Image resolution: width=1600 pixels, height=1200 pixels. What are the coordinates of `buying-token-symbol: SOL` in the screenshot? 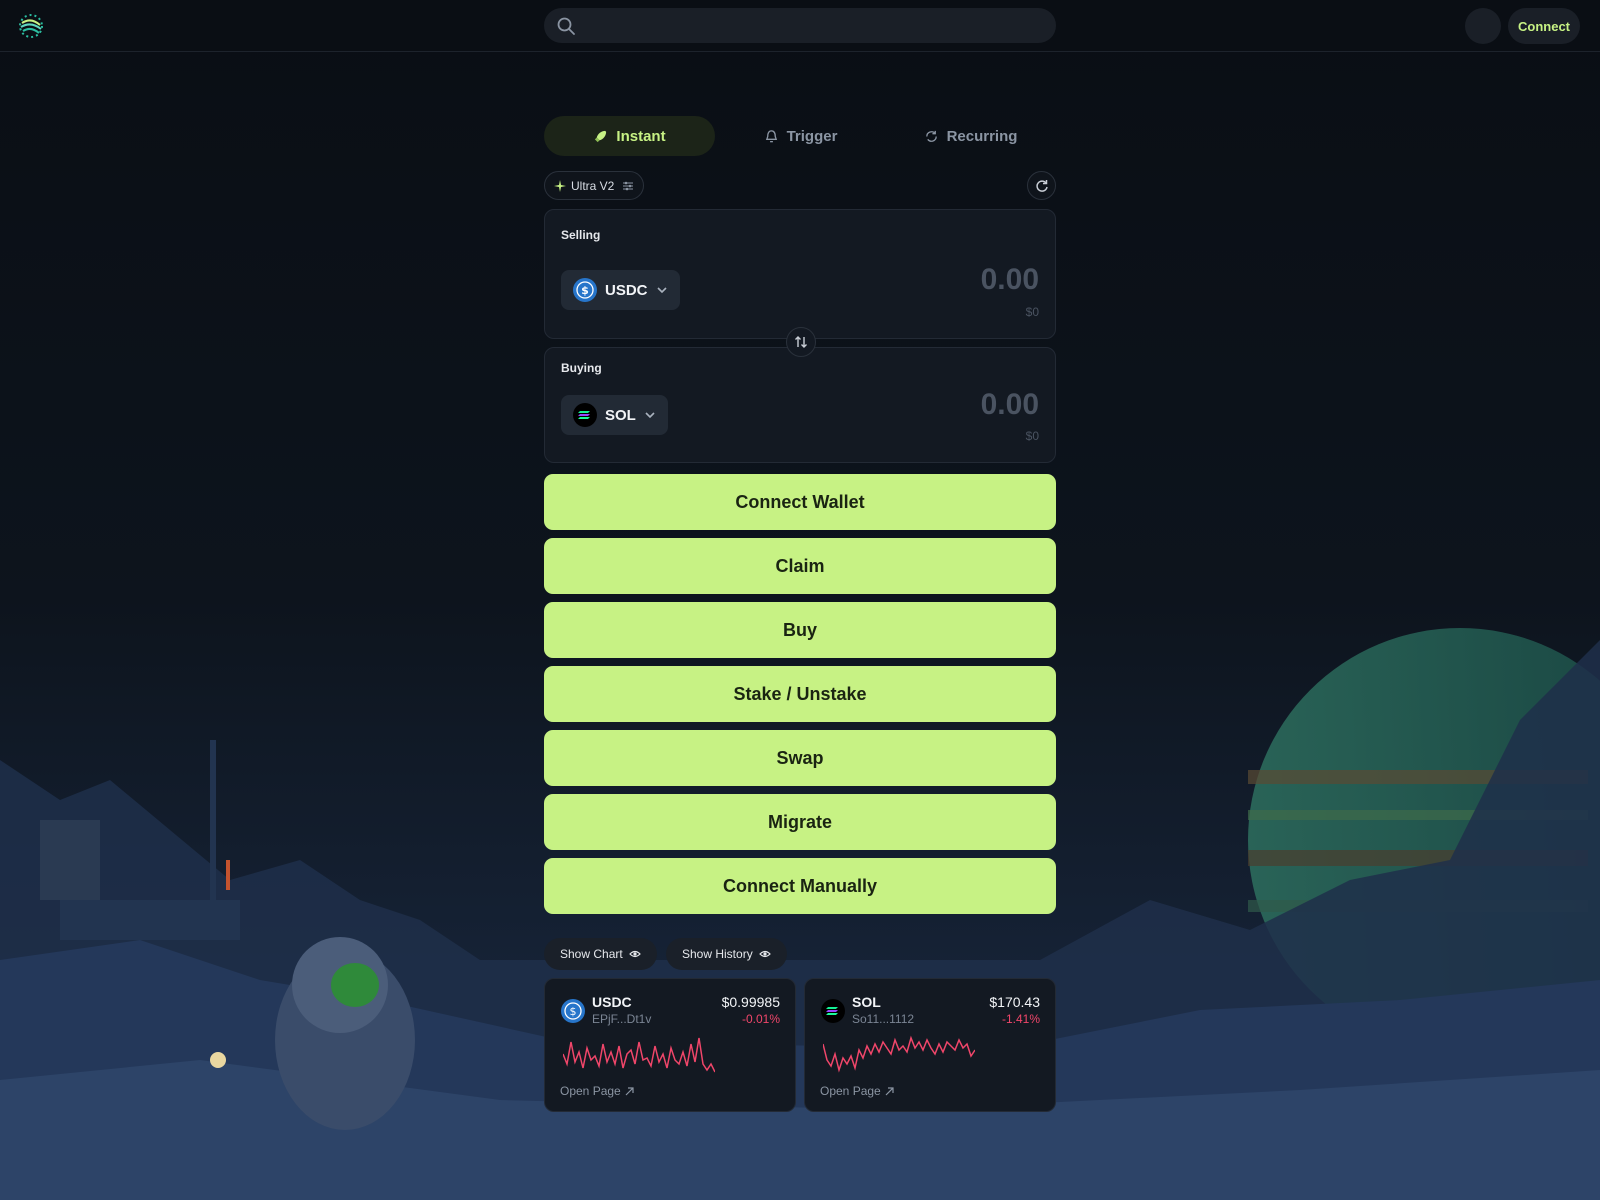 It's located at (620, 415).